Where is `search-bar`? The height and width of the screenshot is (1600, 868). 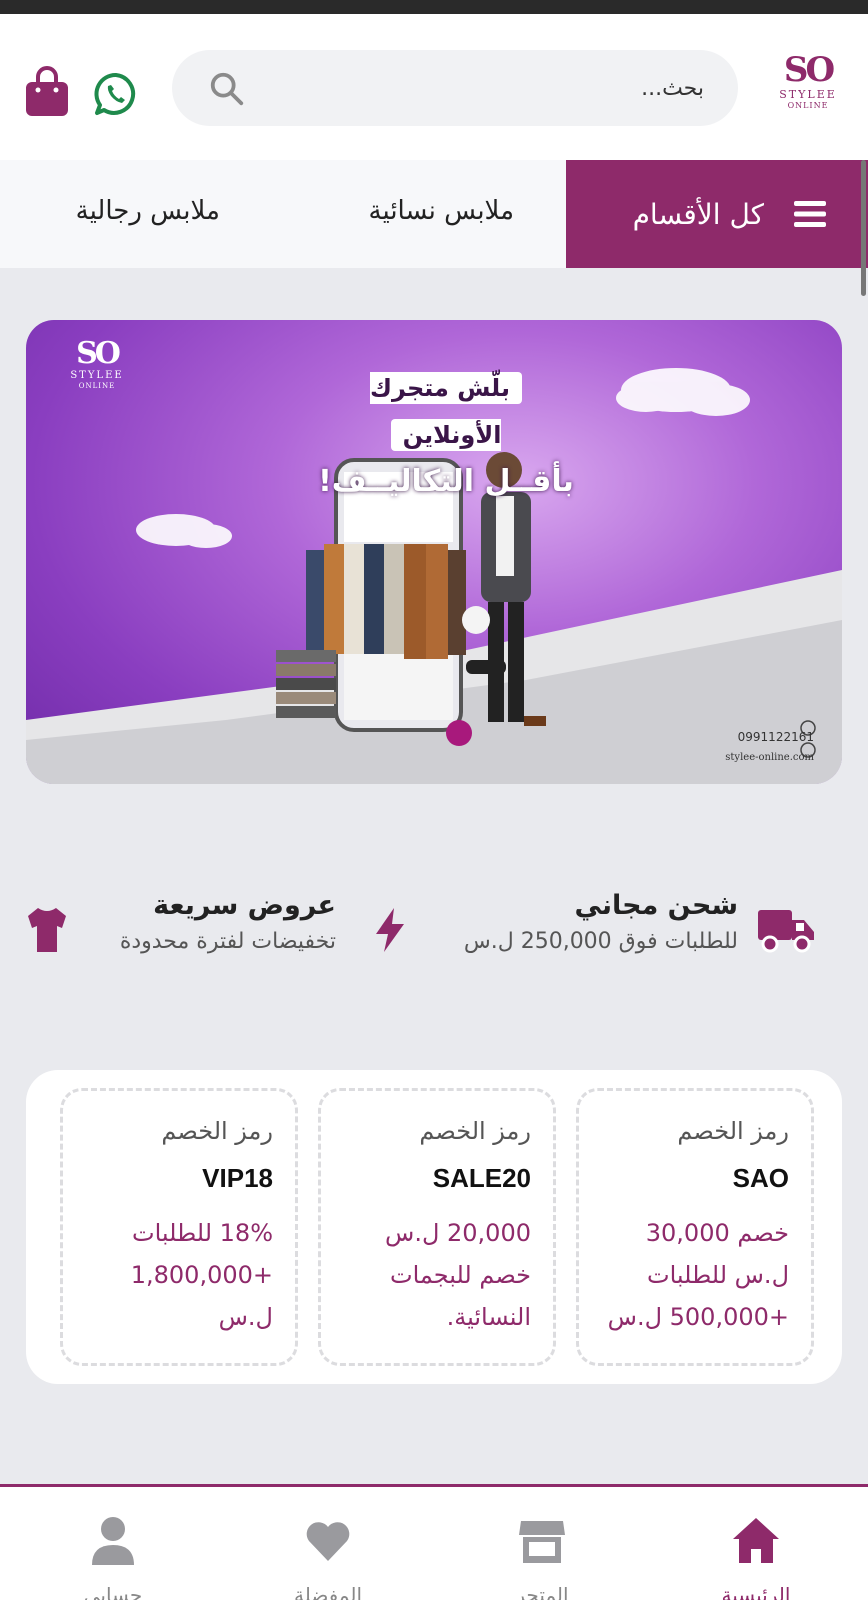
search-bar is located at coordinates (455, 88).